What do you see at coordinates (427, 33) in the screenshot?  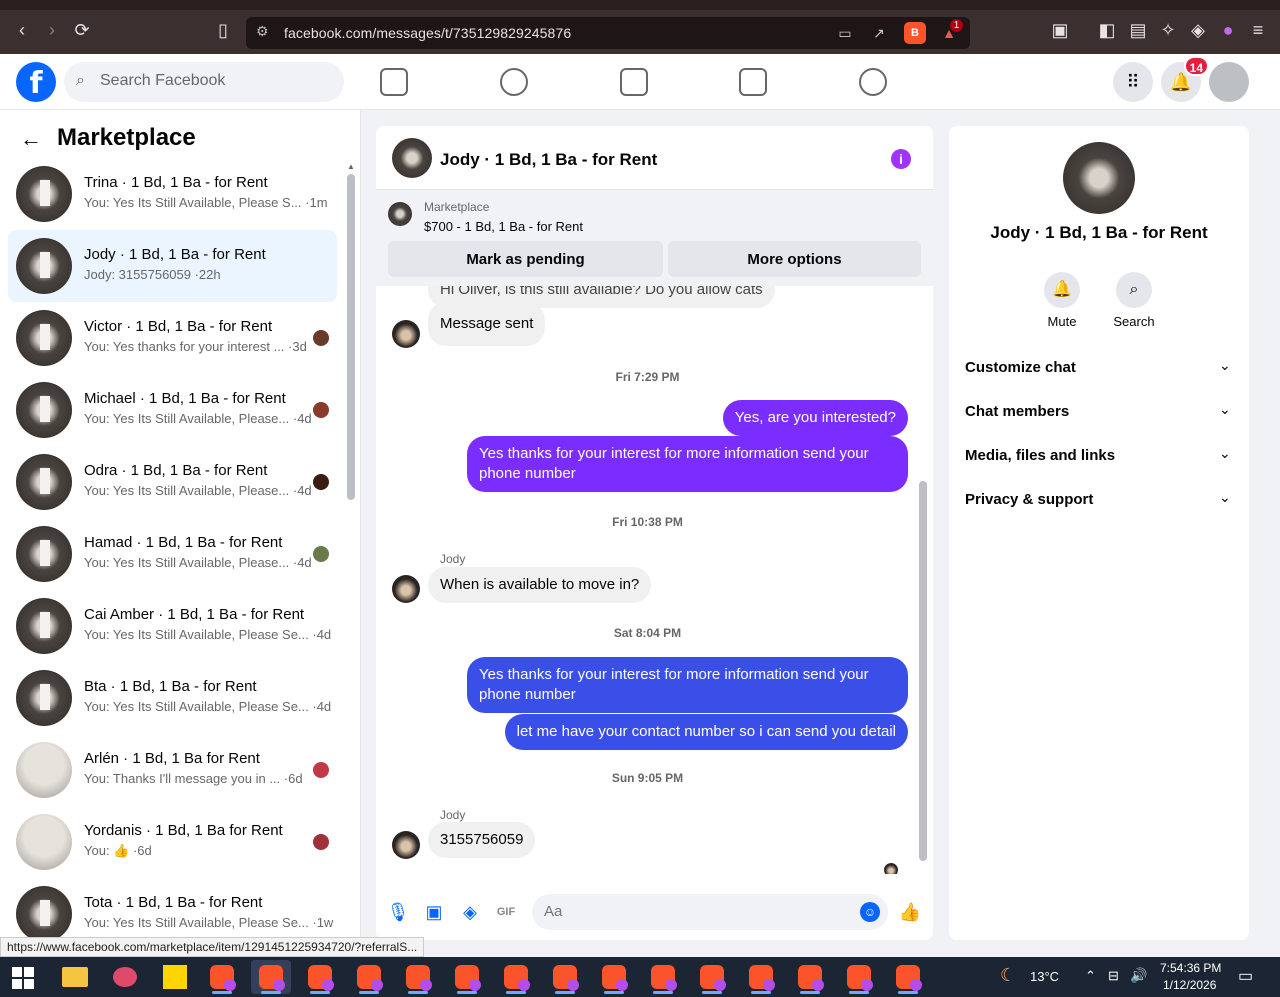 I see `address-url: facebook.com/messages/t/735129829245876` at bounding box center [427, 33].